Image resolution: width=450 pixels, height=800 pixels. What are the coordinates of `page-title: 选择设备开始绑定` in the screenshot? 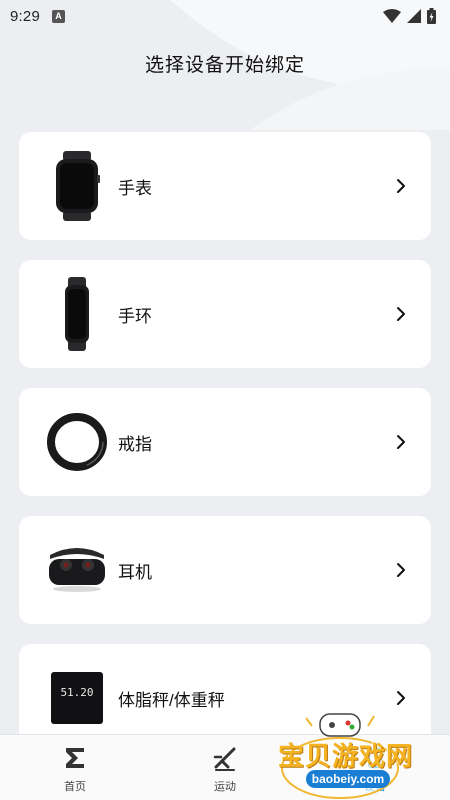 It's located at (224, 65).